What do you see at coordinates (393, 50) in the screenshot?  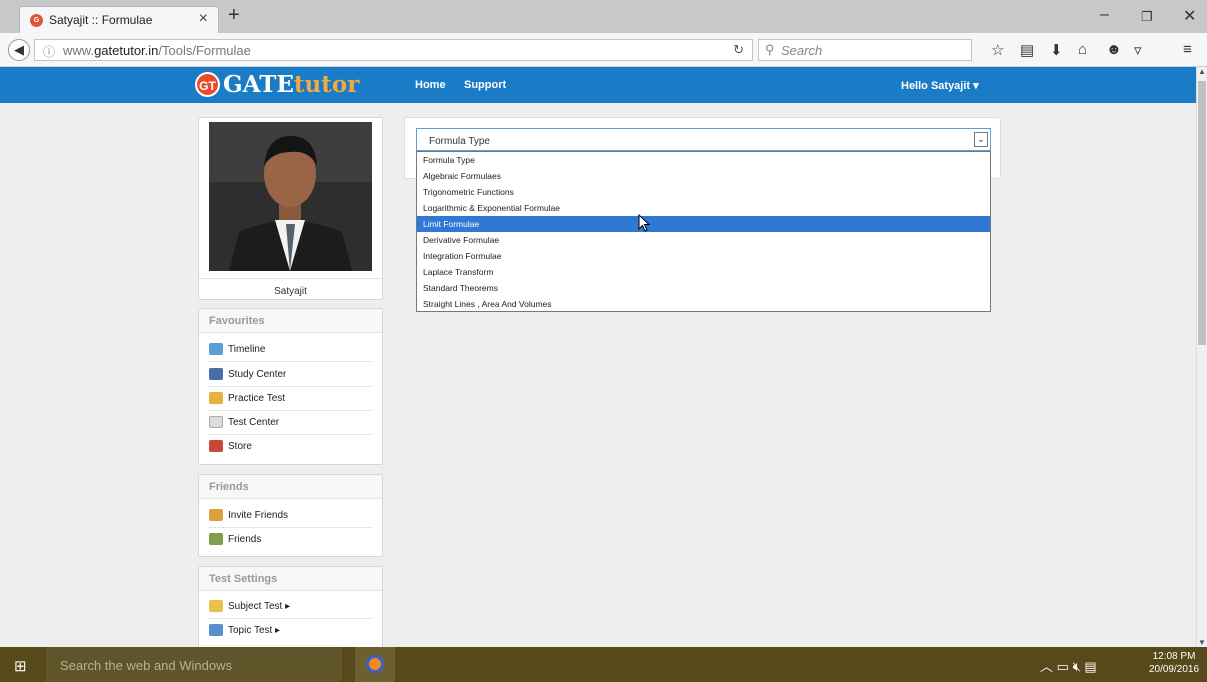 I see `url-bar: ⓘ www.gatetutor.in/Tools/Formulae ↻` at bounding box center [393, 50].